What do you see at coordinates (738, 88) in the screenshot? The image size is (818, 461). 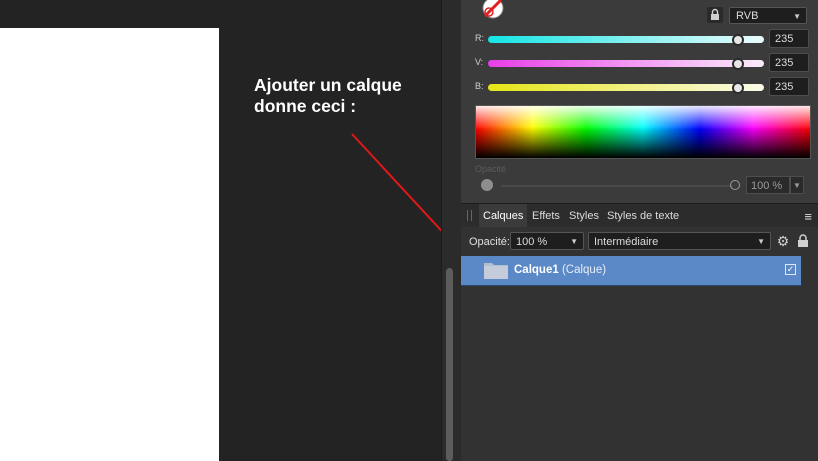 I see `slider-b-handle` at bounding box center [738, 88].